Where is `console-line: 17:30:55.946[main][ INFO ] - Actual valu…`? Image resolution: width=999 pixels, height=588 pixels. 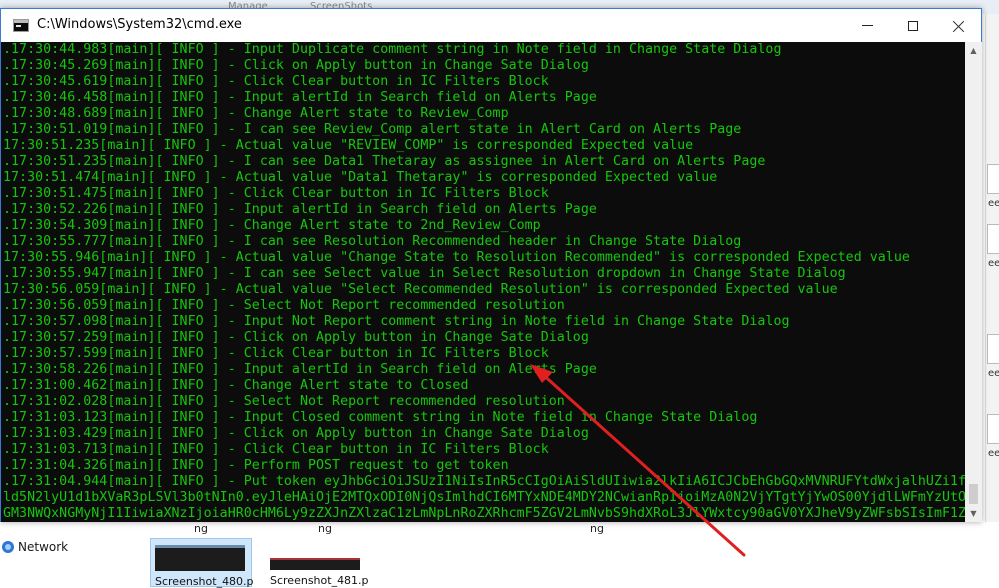
console-line: 17:30:55.946[main][ INFO ] - Actual valu… is located at coordinates (456, 257).